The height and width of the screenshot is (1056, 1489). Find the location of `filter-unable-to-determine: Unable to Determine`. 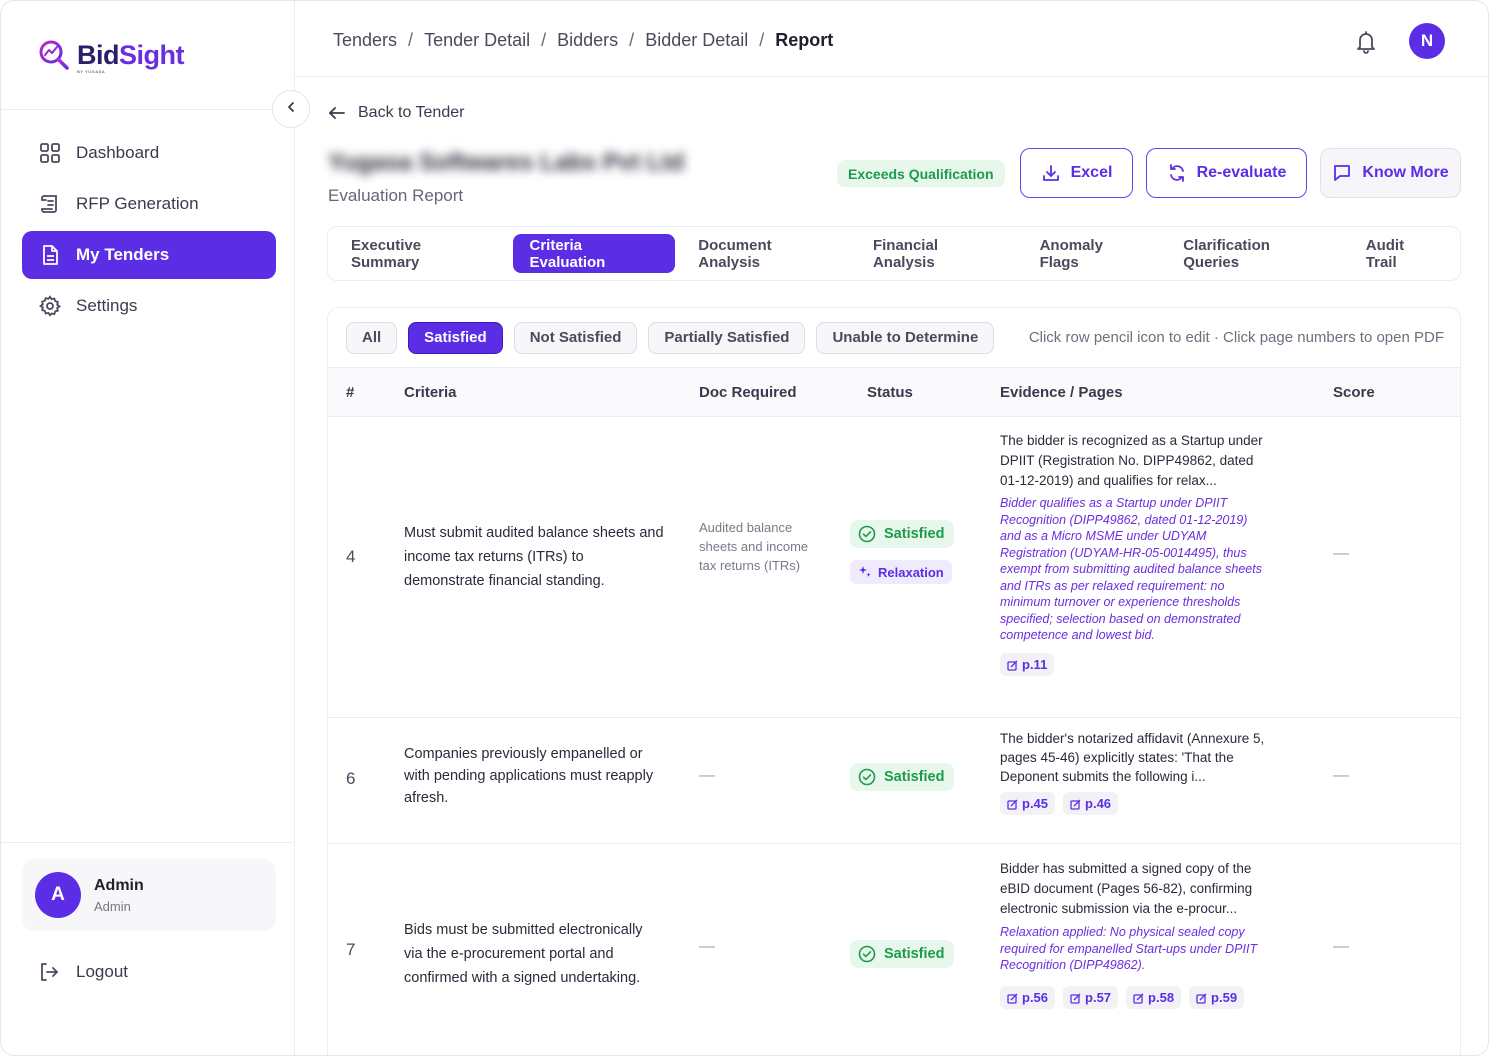

filter-unable-to-determine: Unable to Determine is located at coordinates (905, 337).